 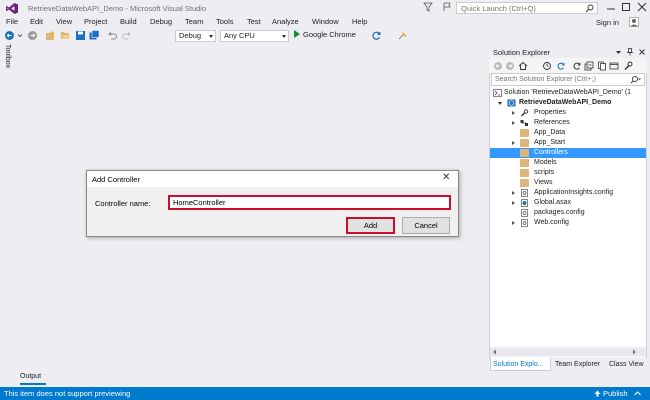 I want to click on tree-item-project: RetrieveDataWebAPI_Demo, so click(x=568, y=103).